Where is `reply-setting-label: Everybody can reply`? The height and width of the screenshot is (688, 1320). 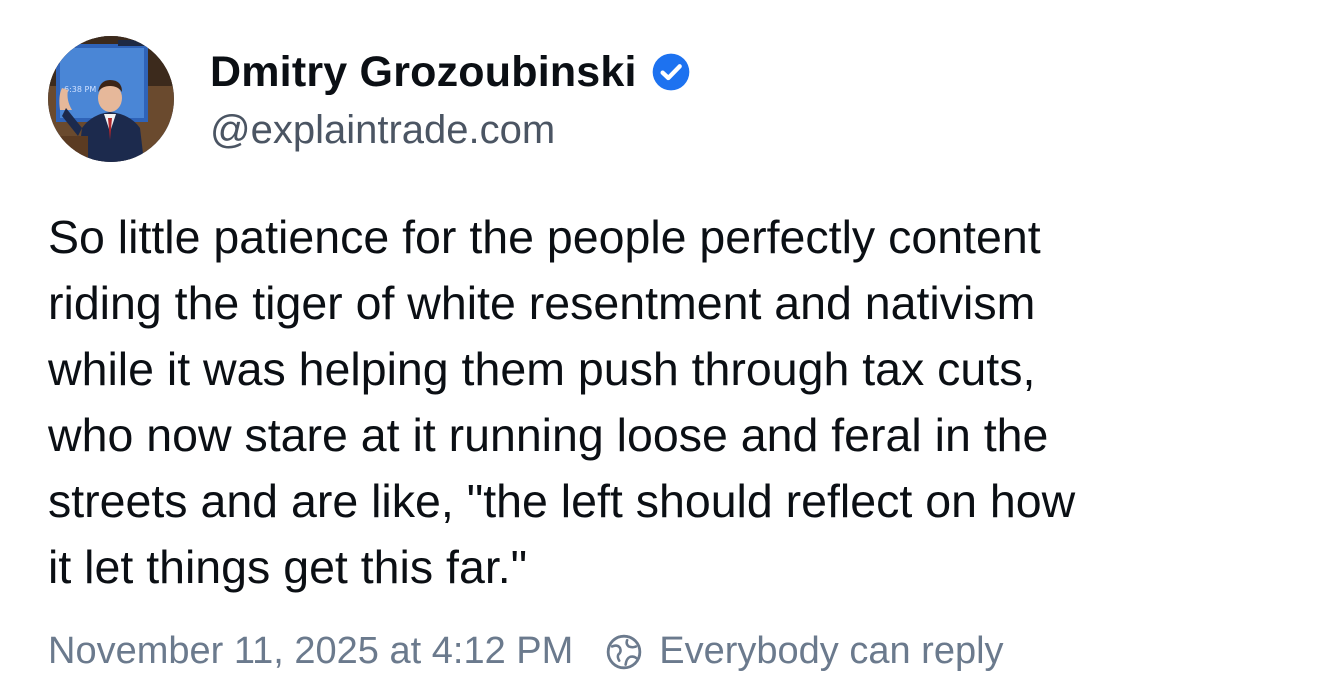
reply-setting-label: Everybody can reply is located at coordinates (831, 651).